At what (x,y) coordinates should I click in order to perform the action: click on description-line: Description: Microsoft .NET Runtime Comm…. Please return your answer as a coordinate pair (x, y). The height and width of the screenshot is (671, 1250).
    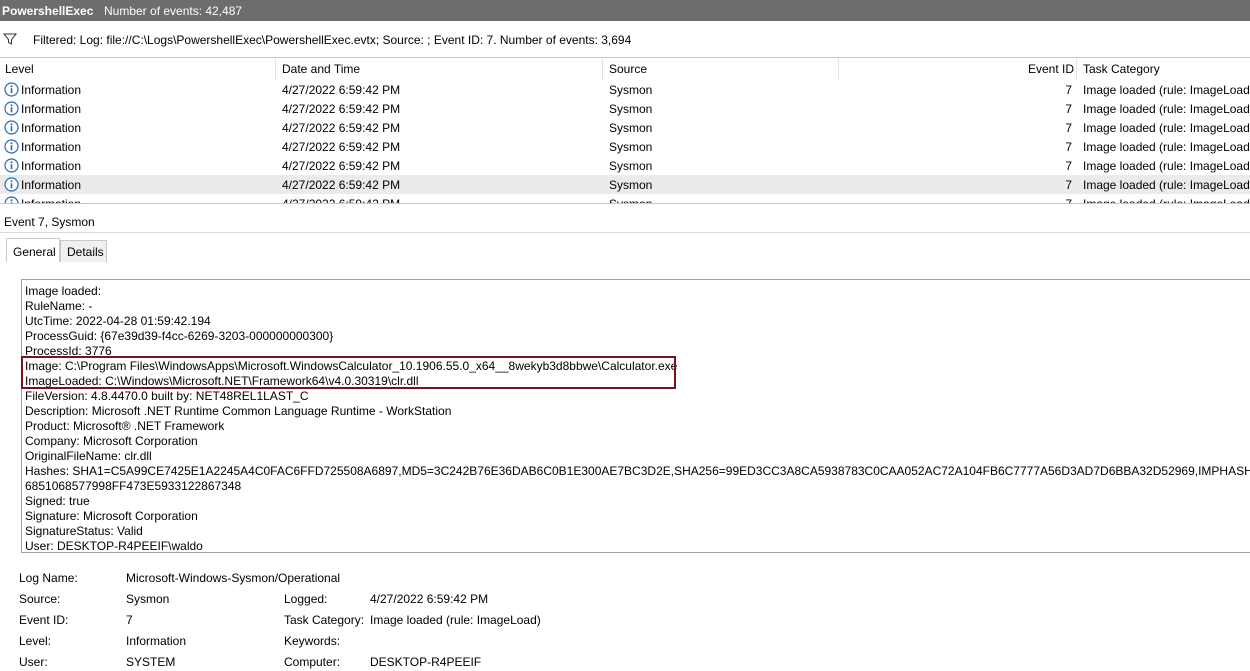
    Looking at the image, I should click on (238, 411).